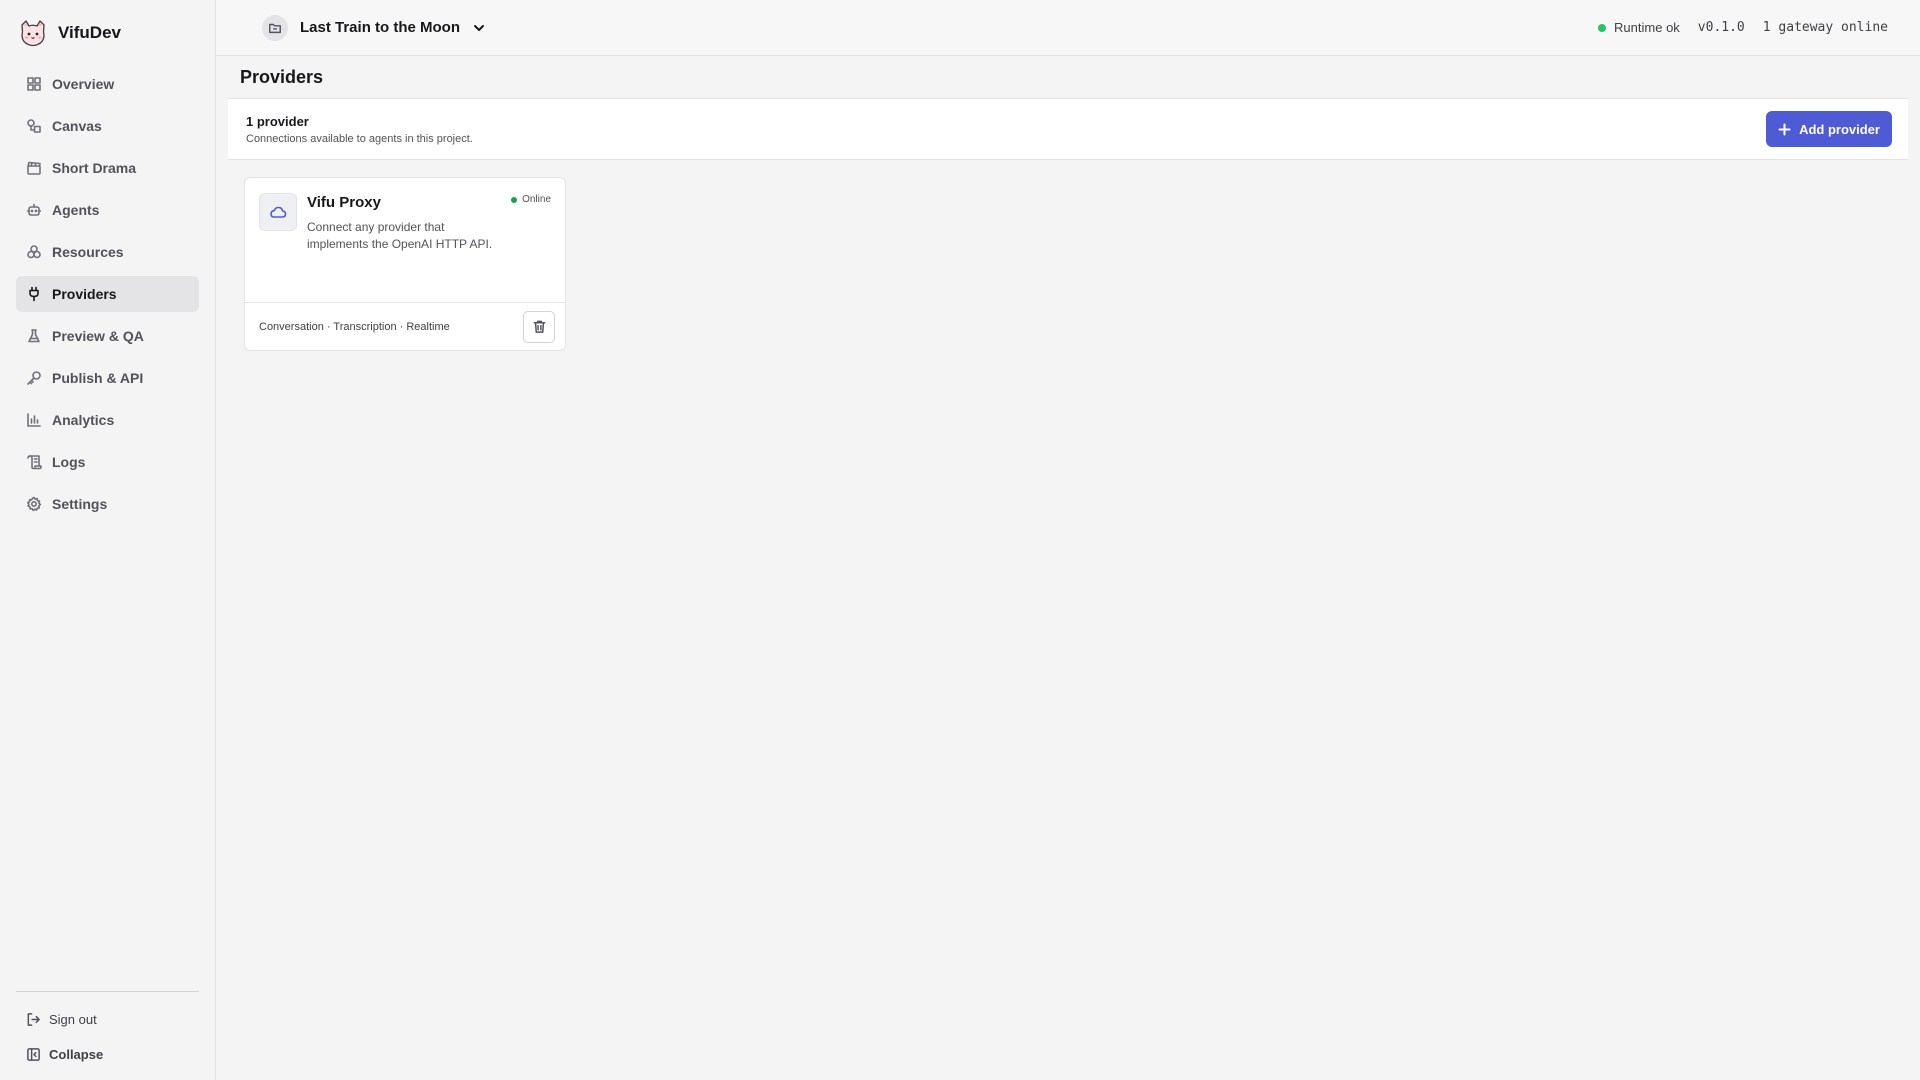 This screenshot has height=1080, width=1920. Describe the element at coordinates (1784, 129) in the screenshot. I see `plus-icon` at that location.